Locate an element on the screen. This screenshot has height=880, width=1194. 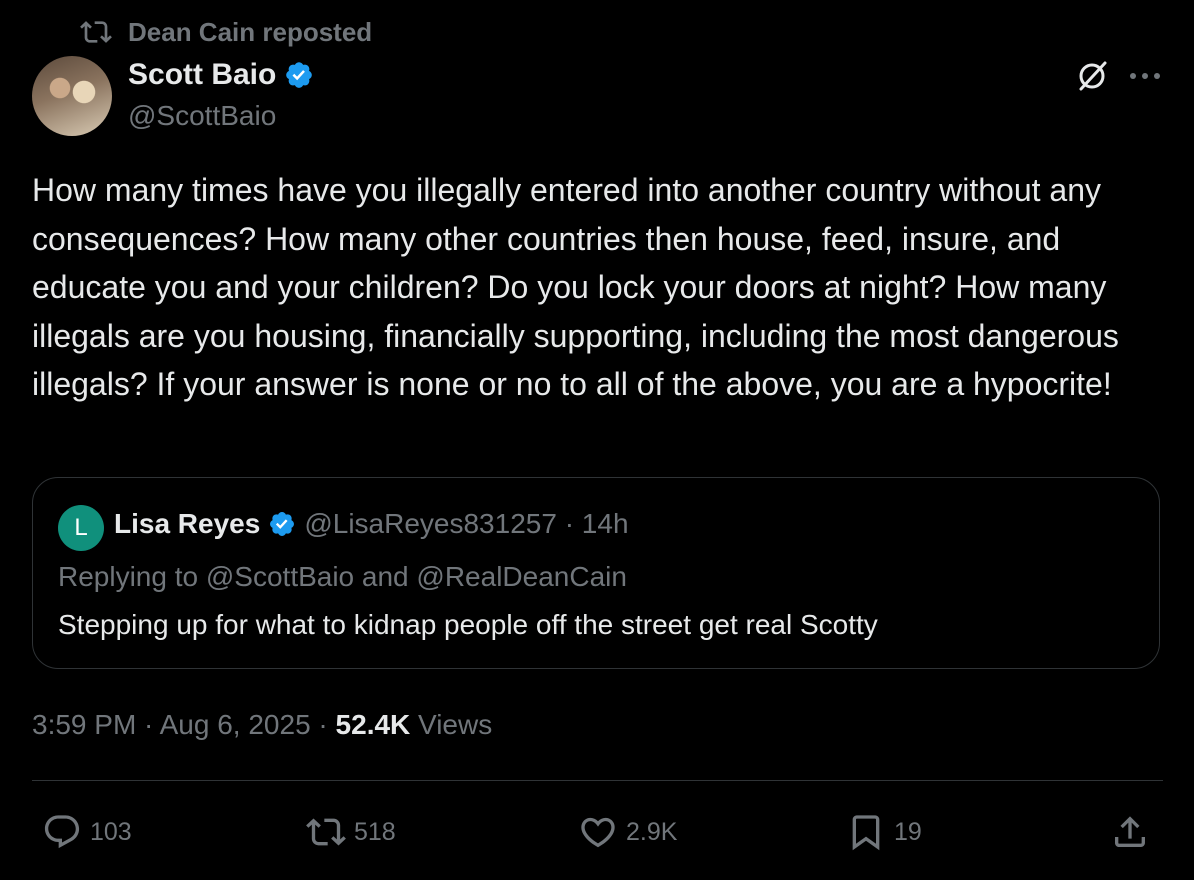
quote-header: Lisa Reyes @LisaReyes831257 · 14h is located at coordinates (371, 524).